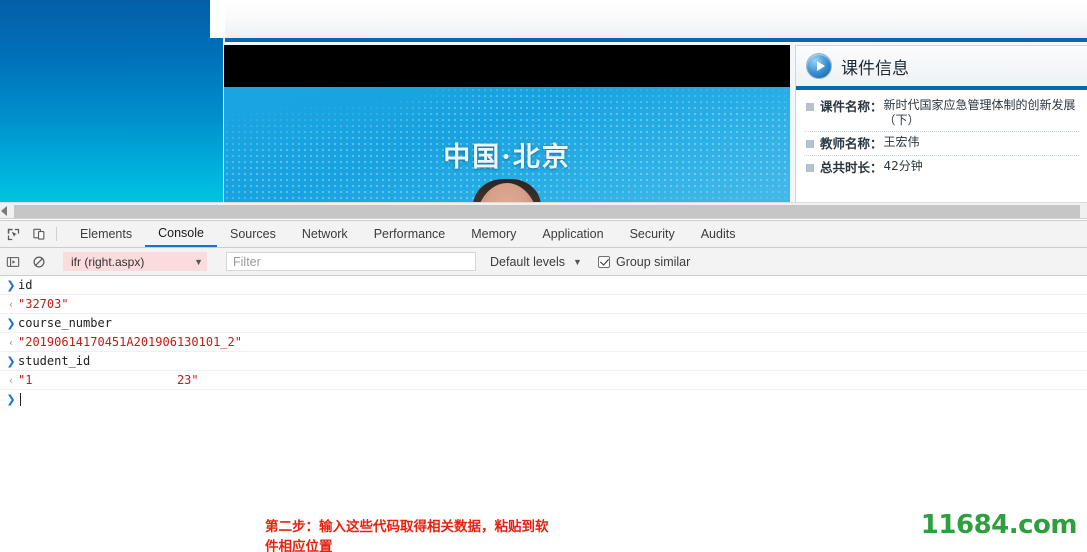 Image resolution: width=1087 pixels, height=552 pixels. I want to click on console-output-value-prefix: "1, so click(25, 380).